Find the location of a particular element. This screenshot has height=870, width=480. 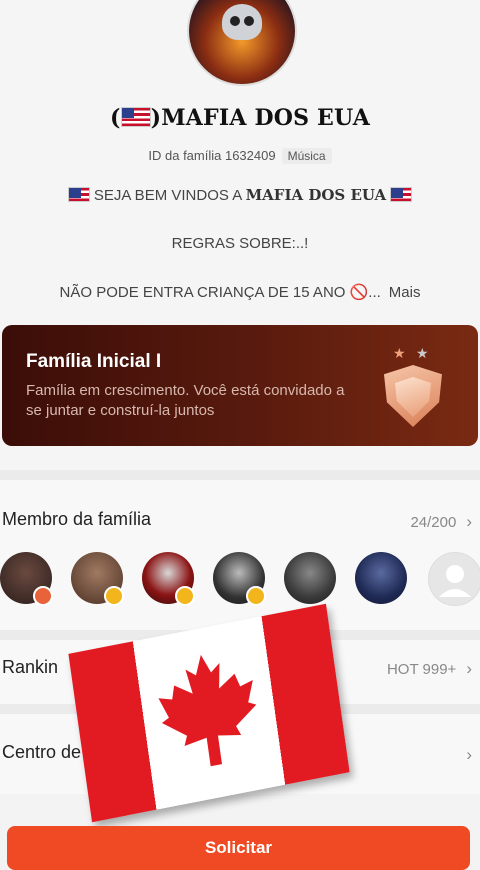

members-title: Membro da família is located at coordinates (77, 519).